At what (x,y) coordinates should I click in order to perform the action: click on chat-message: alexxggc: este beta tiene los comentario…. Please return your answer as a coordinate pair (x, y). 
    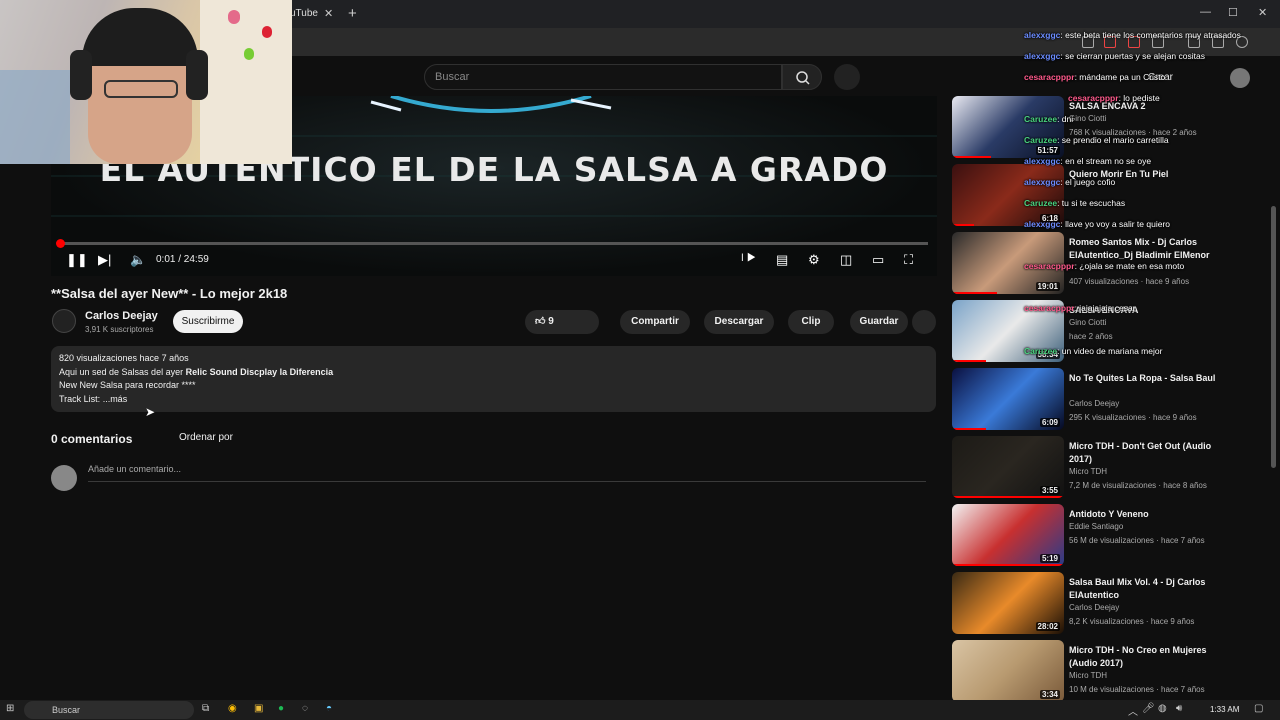
    Looking at the image, I should click on (1132, 35).